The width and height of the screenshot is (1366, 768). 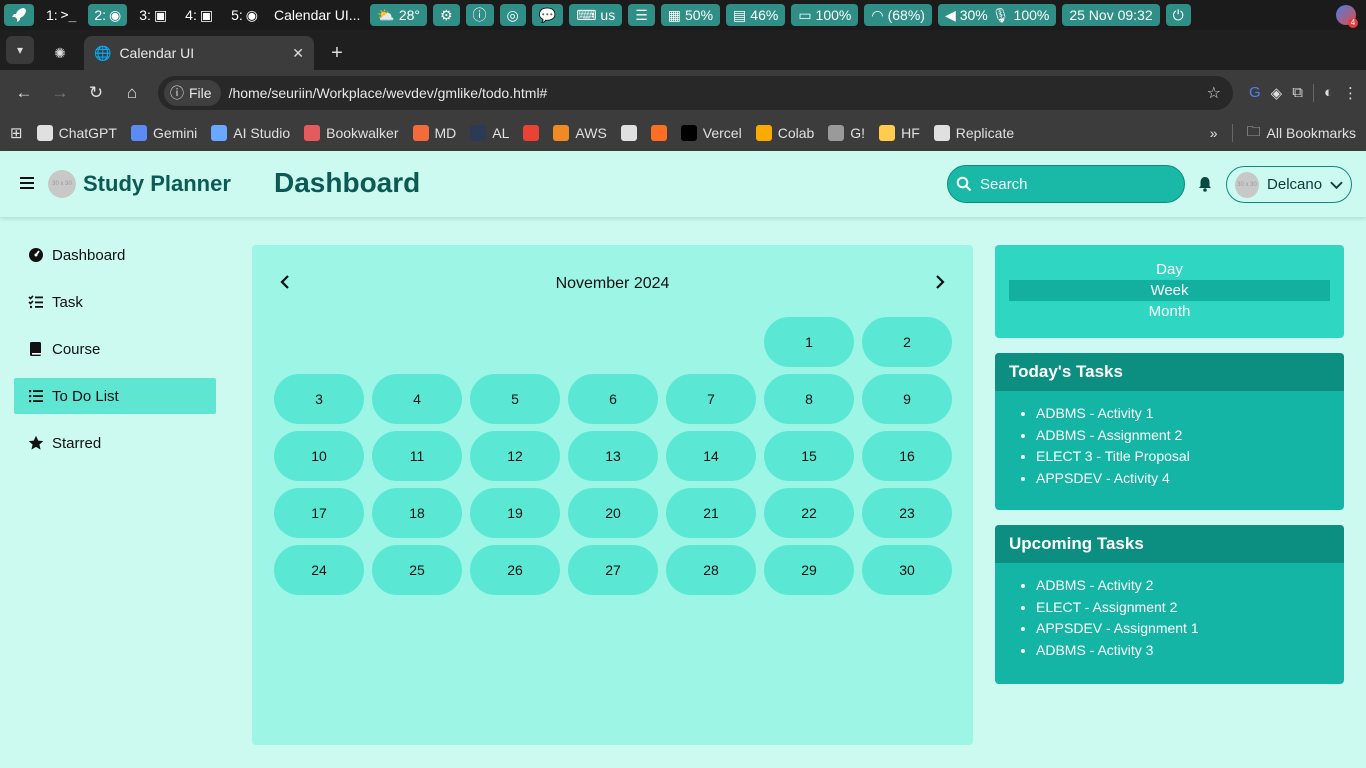 What do you see at coordinates (1190, 436) in the screenshot?
I see `list-item: ADBMS - Assignment 2` at bounding box center [1190, 436].